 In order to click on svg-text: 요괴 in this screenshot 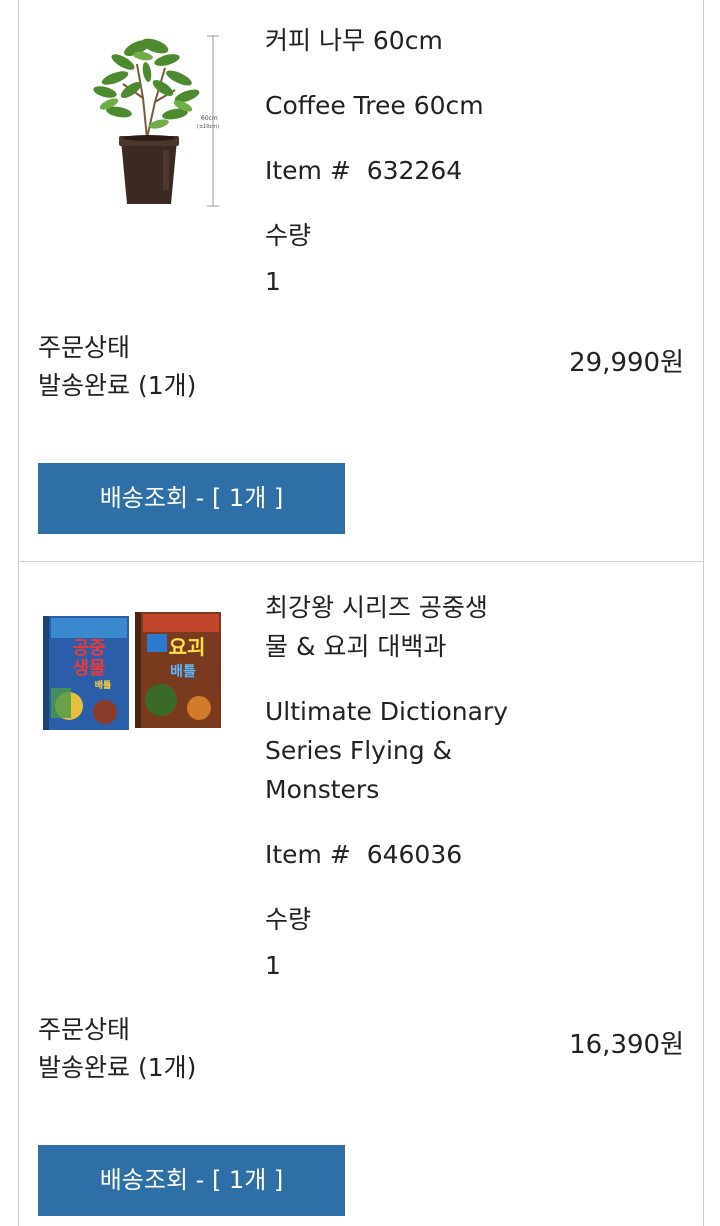, I will do `click(187, 647)`.